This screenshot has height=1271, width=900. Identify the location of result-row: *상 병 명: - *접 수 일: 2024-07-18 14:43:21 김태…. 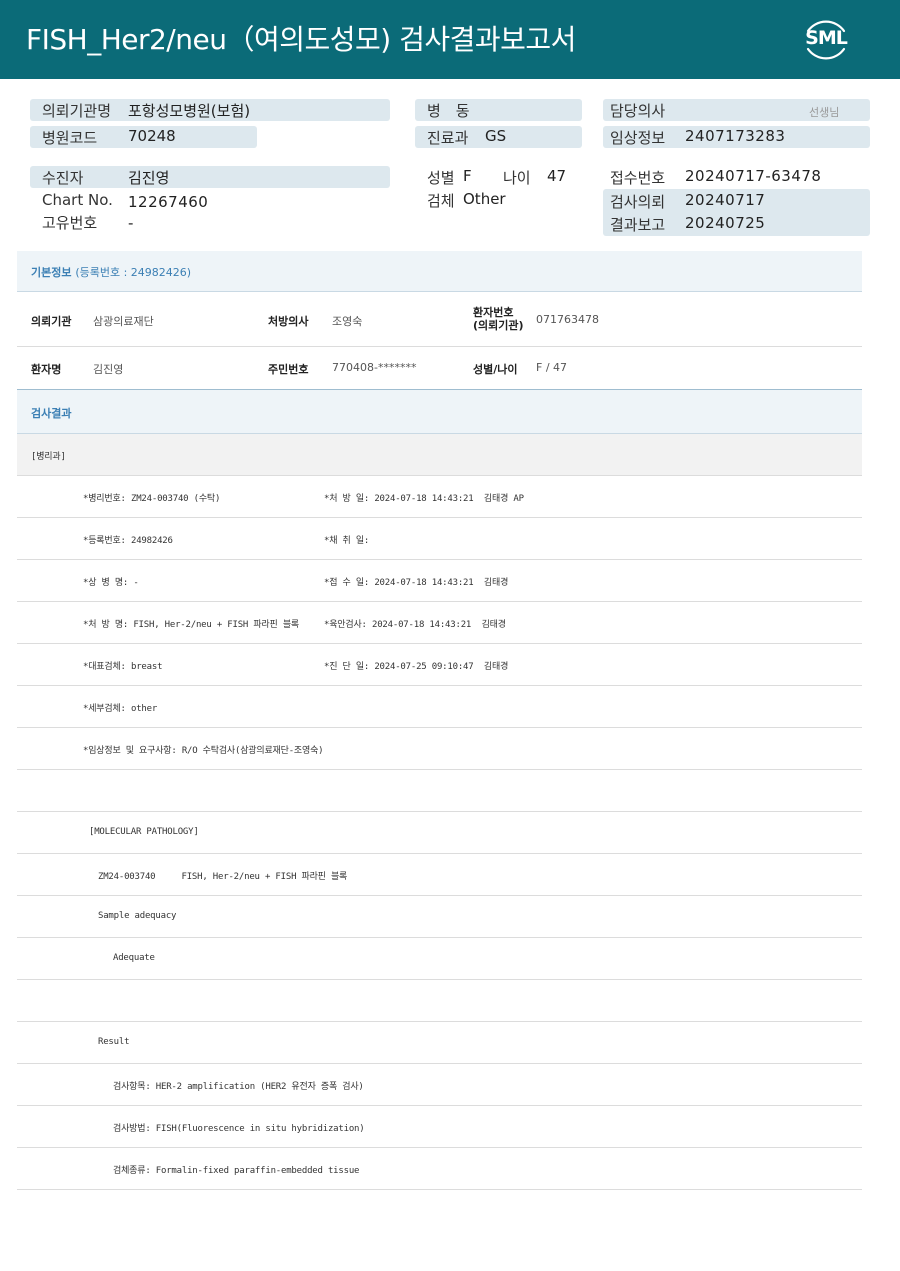
(439, 581).